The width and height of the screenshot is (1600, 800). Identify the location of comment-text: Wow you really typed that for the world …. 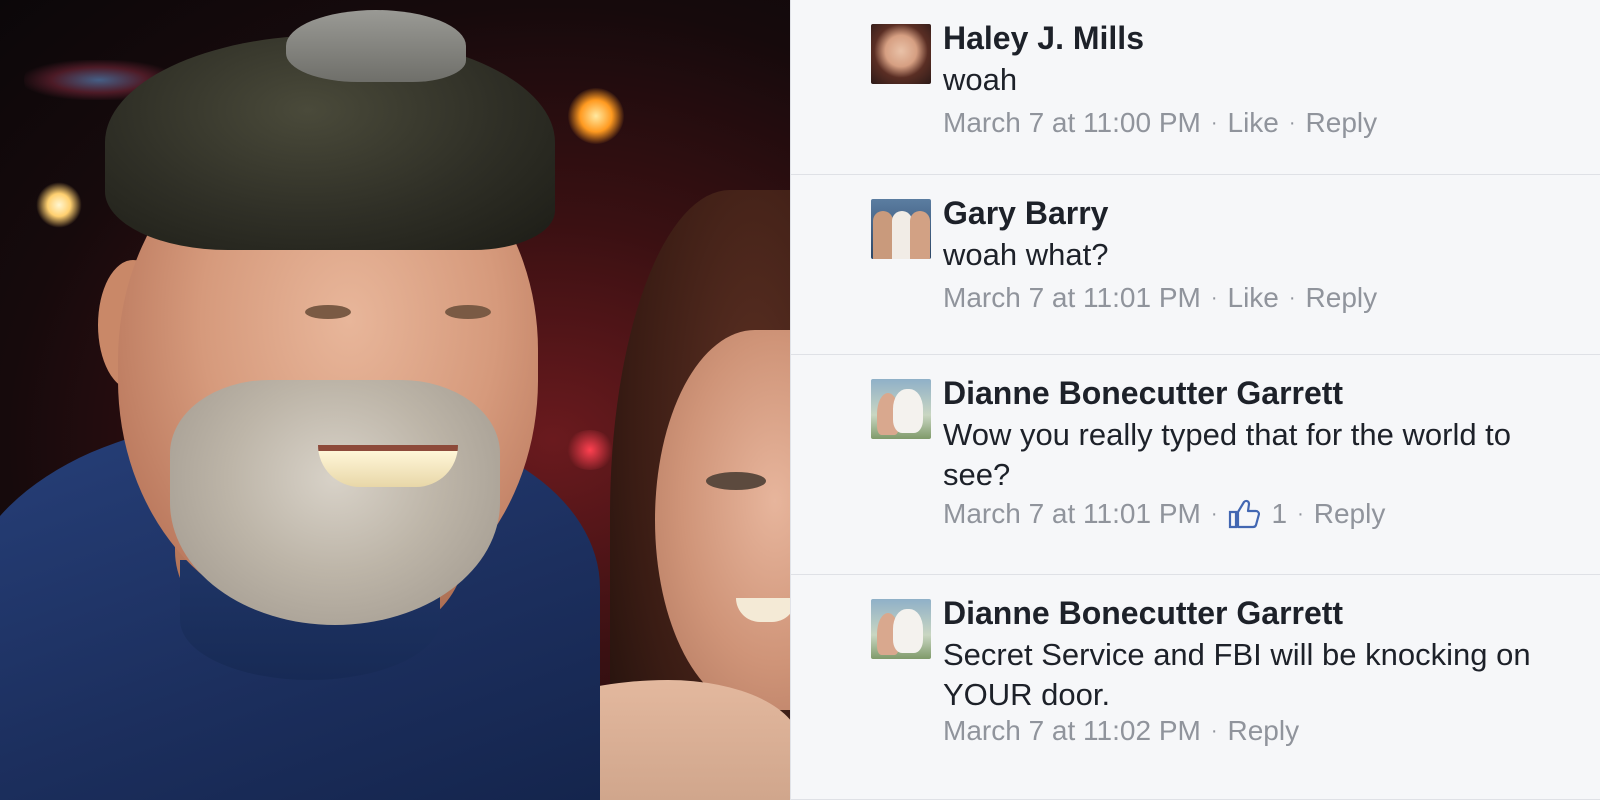
(1227, 454).